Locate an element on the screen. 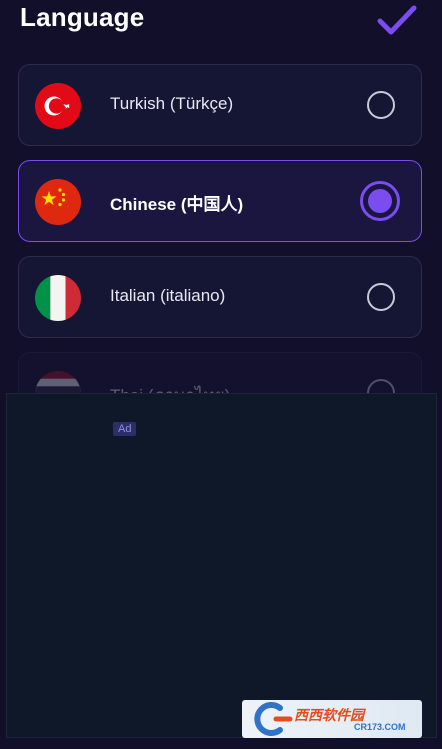  language-item-turkish: Turkish (Türkçe) is located at coordinates (220, 105).